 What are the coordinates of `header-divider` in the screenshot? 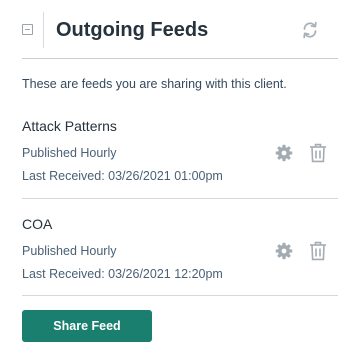 It's located at (43, 30).